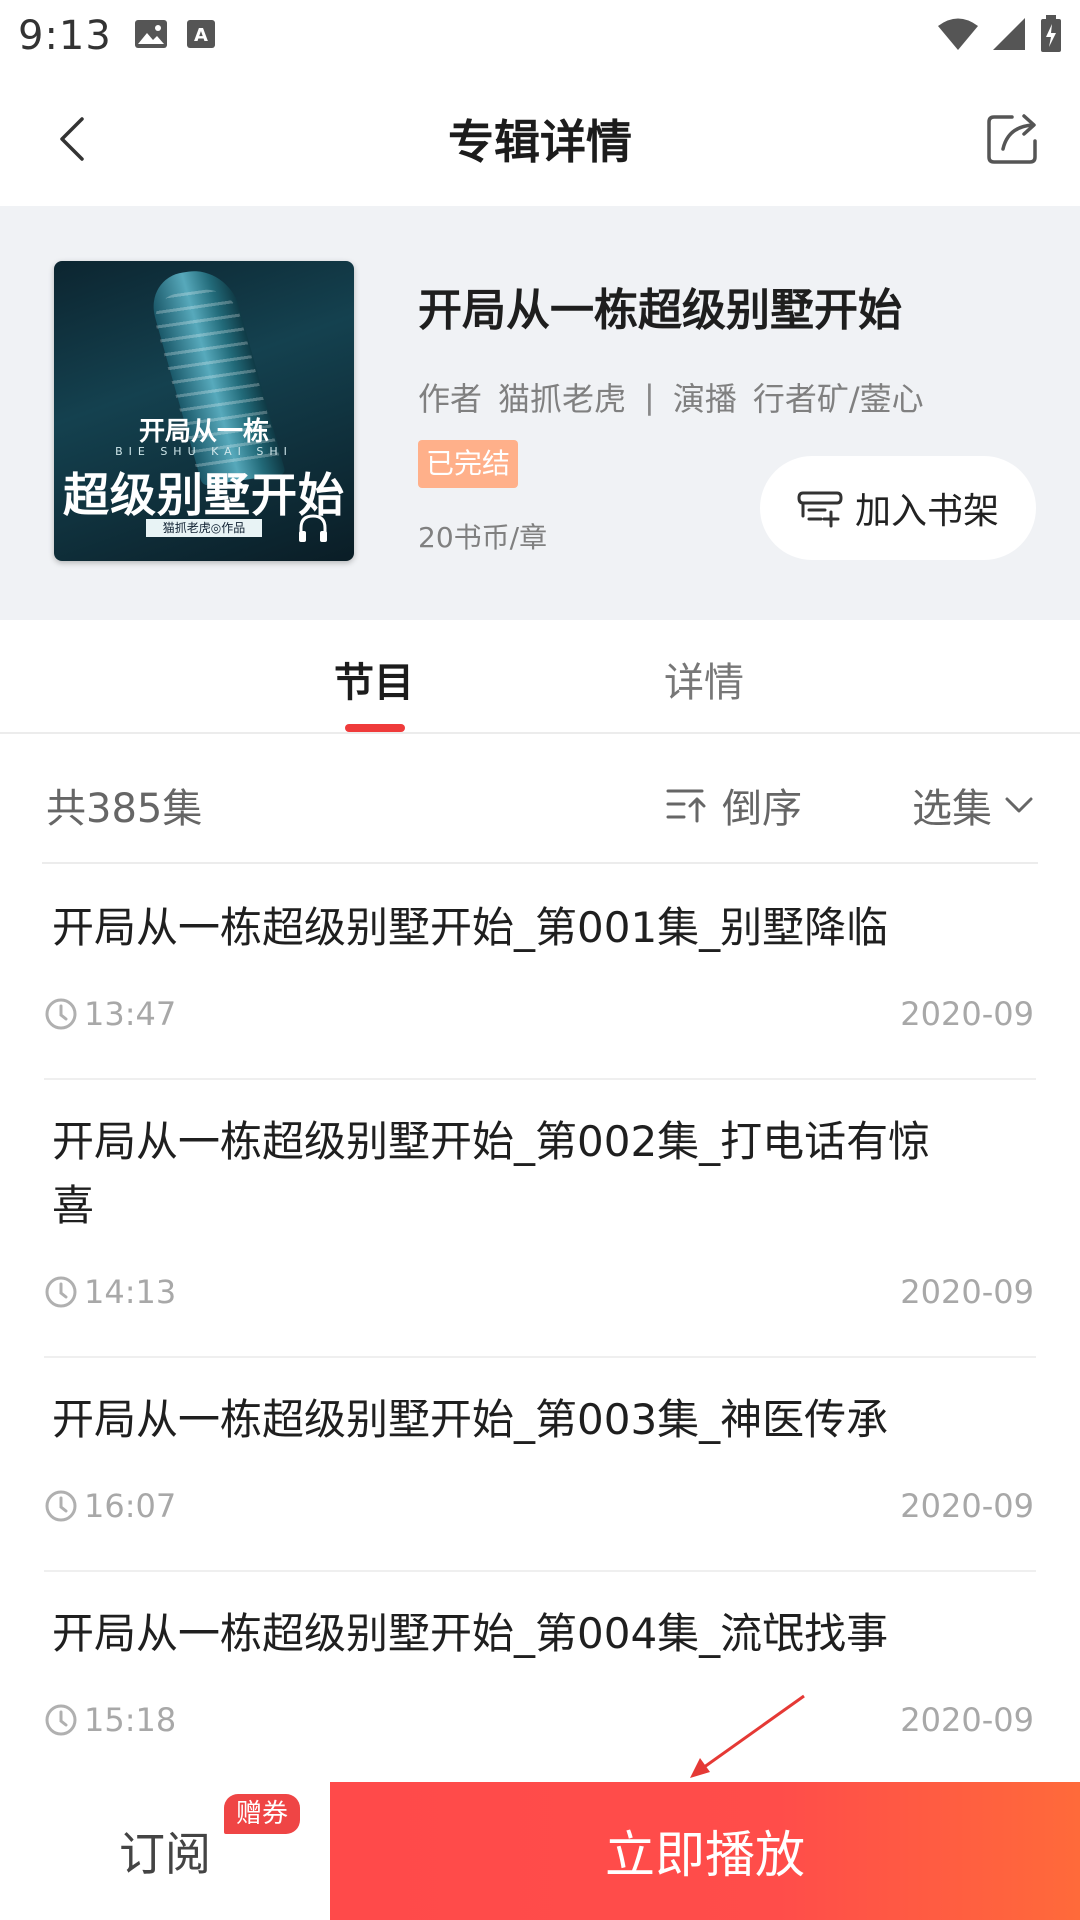 This screenshot has height=1920, width=1080. What do you see at coordinates (130, 1292) in the screenshot?
I see `episode-duration-text: 14:13` at bounding box center [130, 1292].